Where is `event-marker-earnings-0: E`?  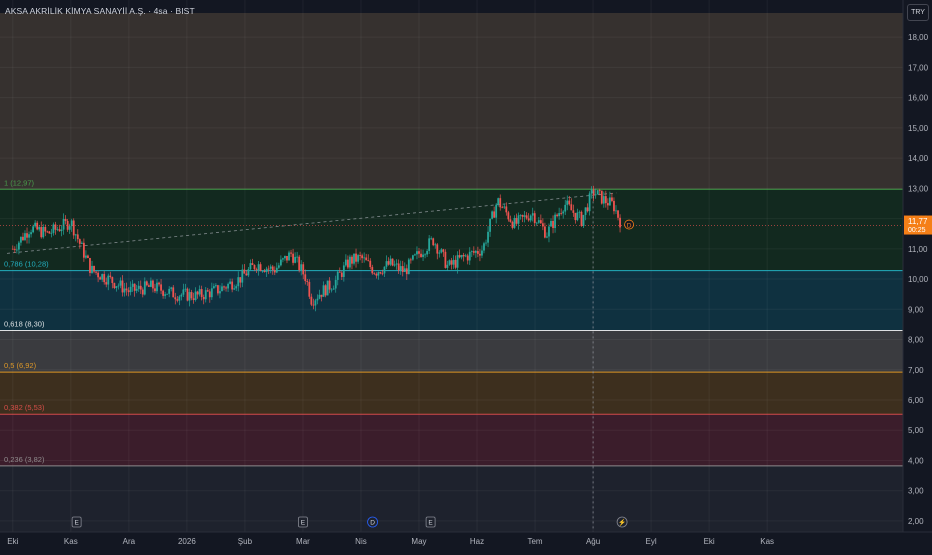
event-marker-earnings-0: E is located at coordinates (76, 522).